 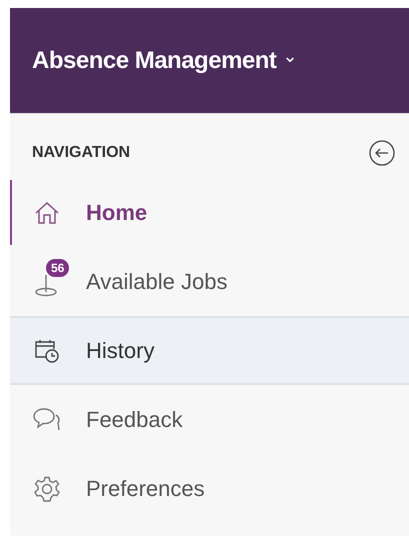 I want to click on navigation-heading: NAVIGATION, so click(x=81, y=153).